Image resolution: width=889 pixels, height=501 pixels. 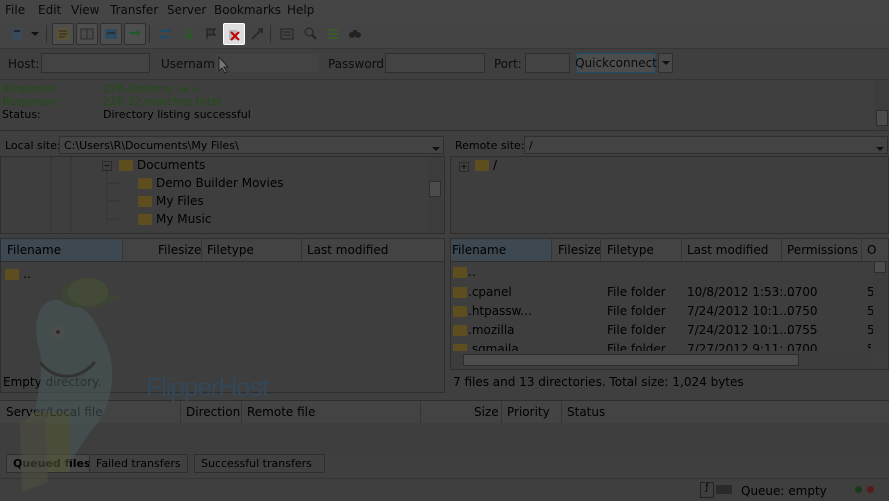 What do you see at coordinates (63, 34) in the screenshot?
I see `message-log-toggle-icon` at bounding box center [63, 34].